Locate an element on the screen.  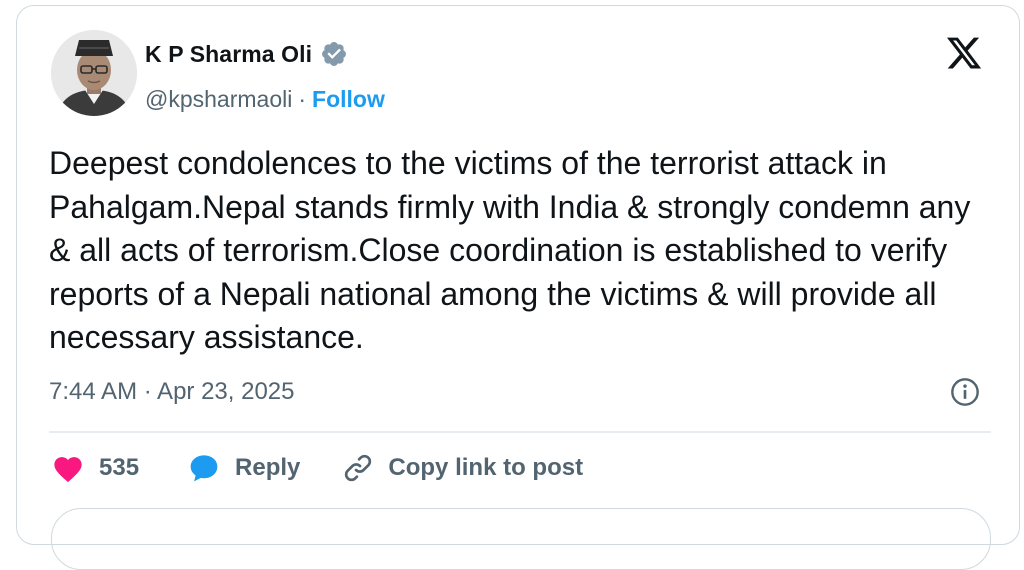
like-button: 535 is located at coordinates (119, 468).